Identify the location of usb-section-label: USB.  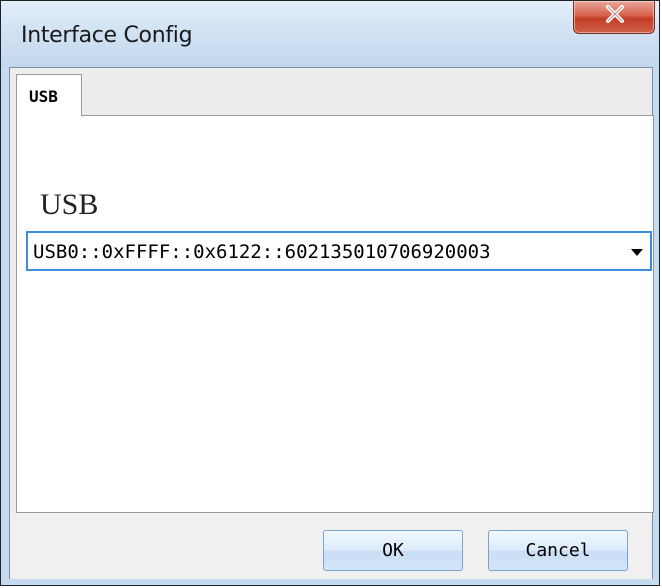
(69, 204).